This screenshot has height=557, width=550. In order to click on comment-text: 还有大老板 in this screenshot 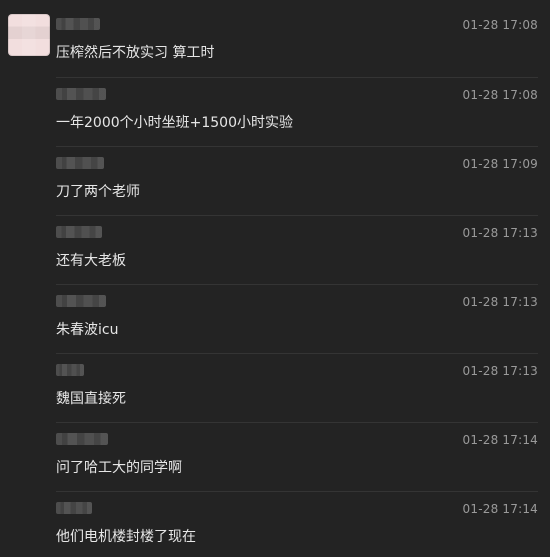, I will do `click(91, 261)`.